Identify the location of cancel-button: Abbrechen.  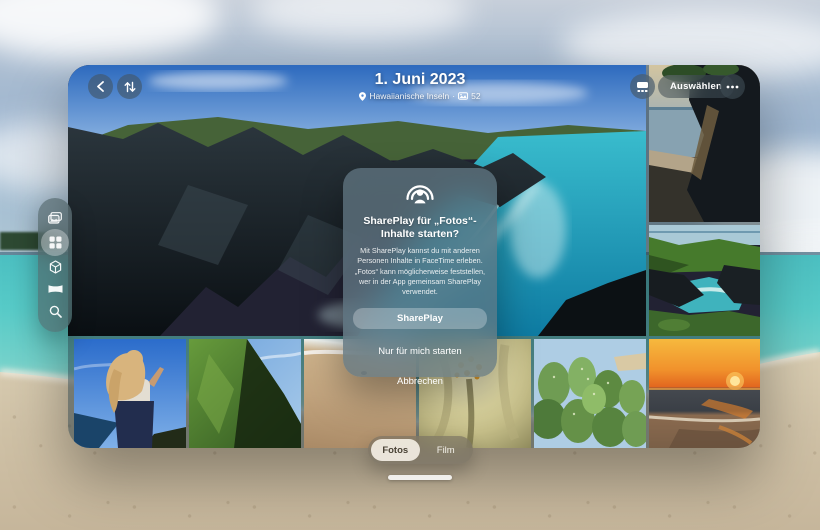
(420, 381).